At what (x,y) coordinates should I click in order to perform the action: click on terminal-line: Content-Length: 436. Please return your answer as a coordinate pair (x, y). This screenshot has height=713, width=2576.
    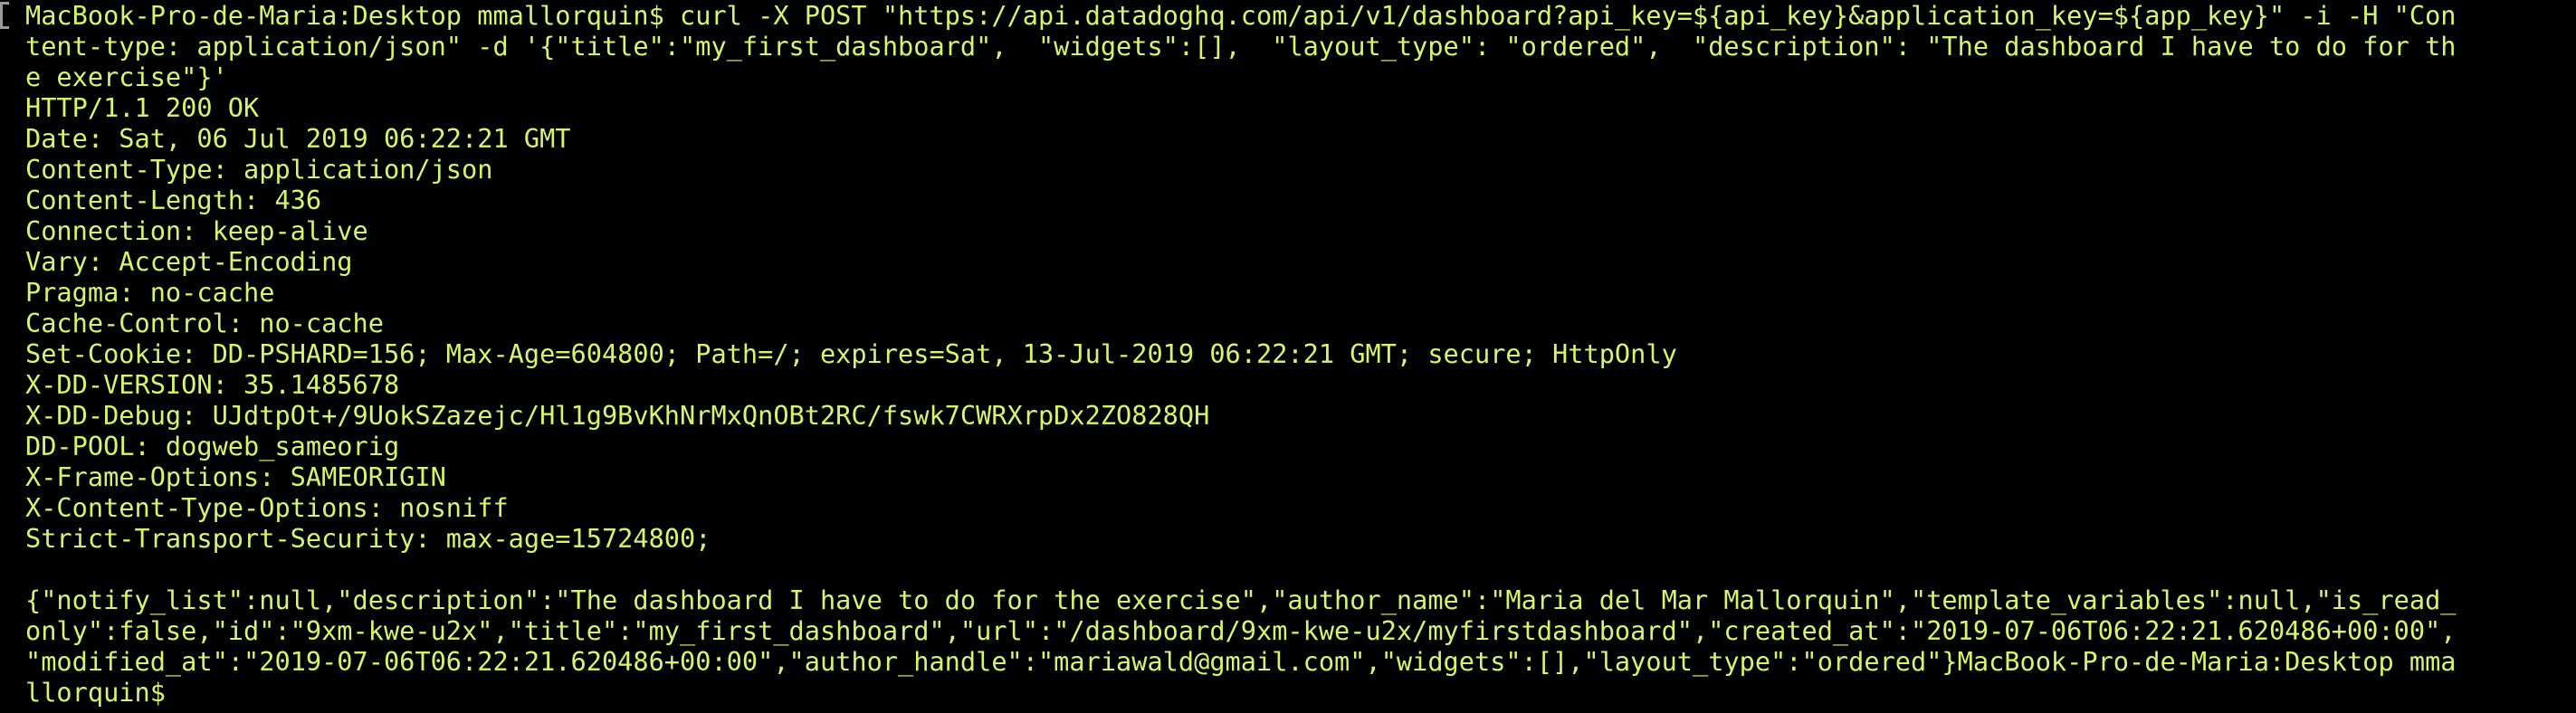
    Looking at the image, I should click on (173, 200).